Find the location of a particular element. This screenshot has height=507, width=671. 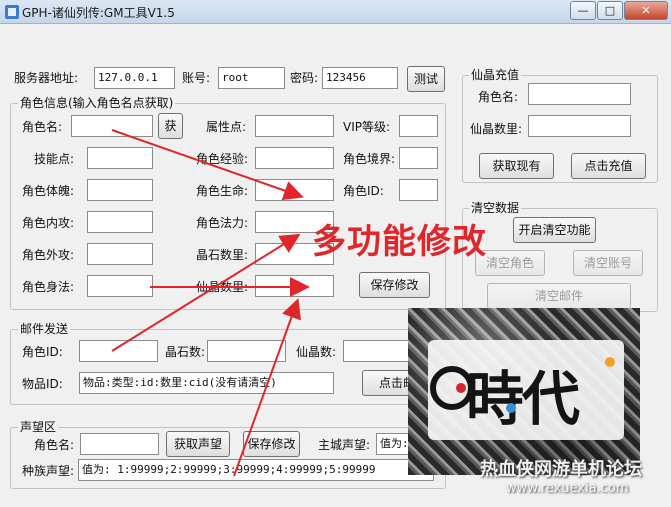

arrow-to-life is located at coordinates (207, 165).